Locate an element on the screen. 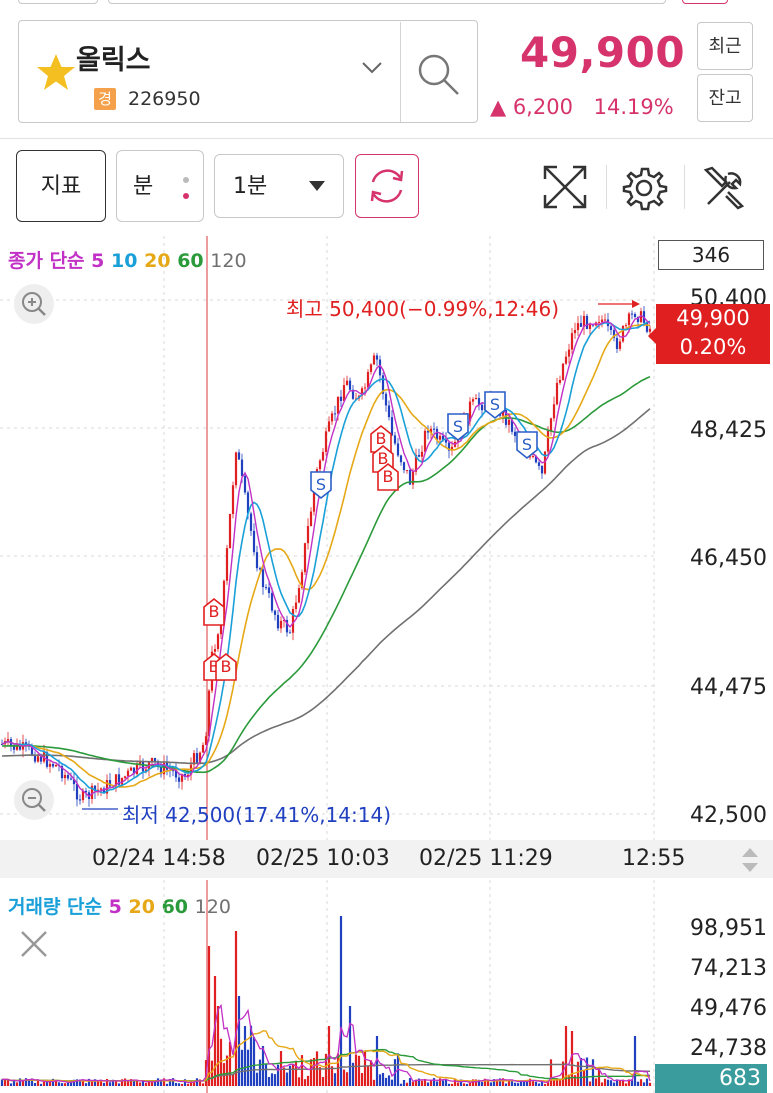 This screenshot has width=773, height=1093. dot-inactive is located at coordinates (186, 180).